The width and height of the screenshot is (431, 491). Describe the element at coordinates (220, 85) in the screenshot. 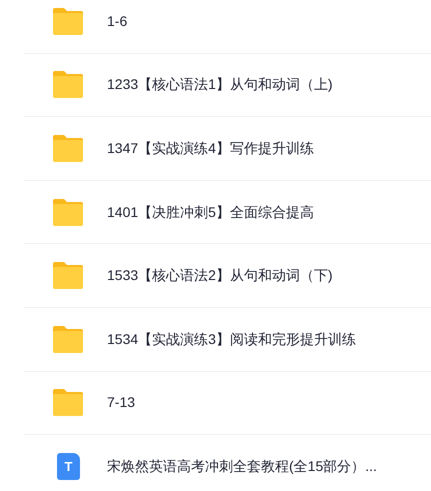

I see `folder-name: 1233【核心语法1】从句和动词（上)` at that location.